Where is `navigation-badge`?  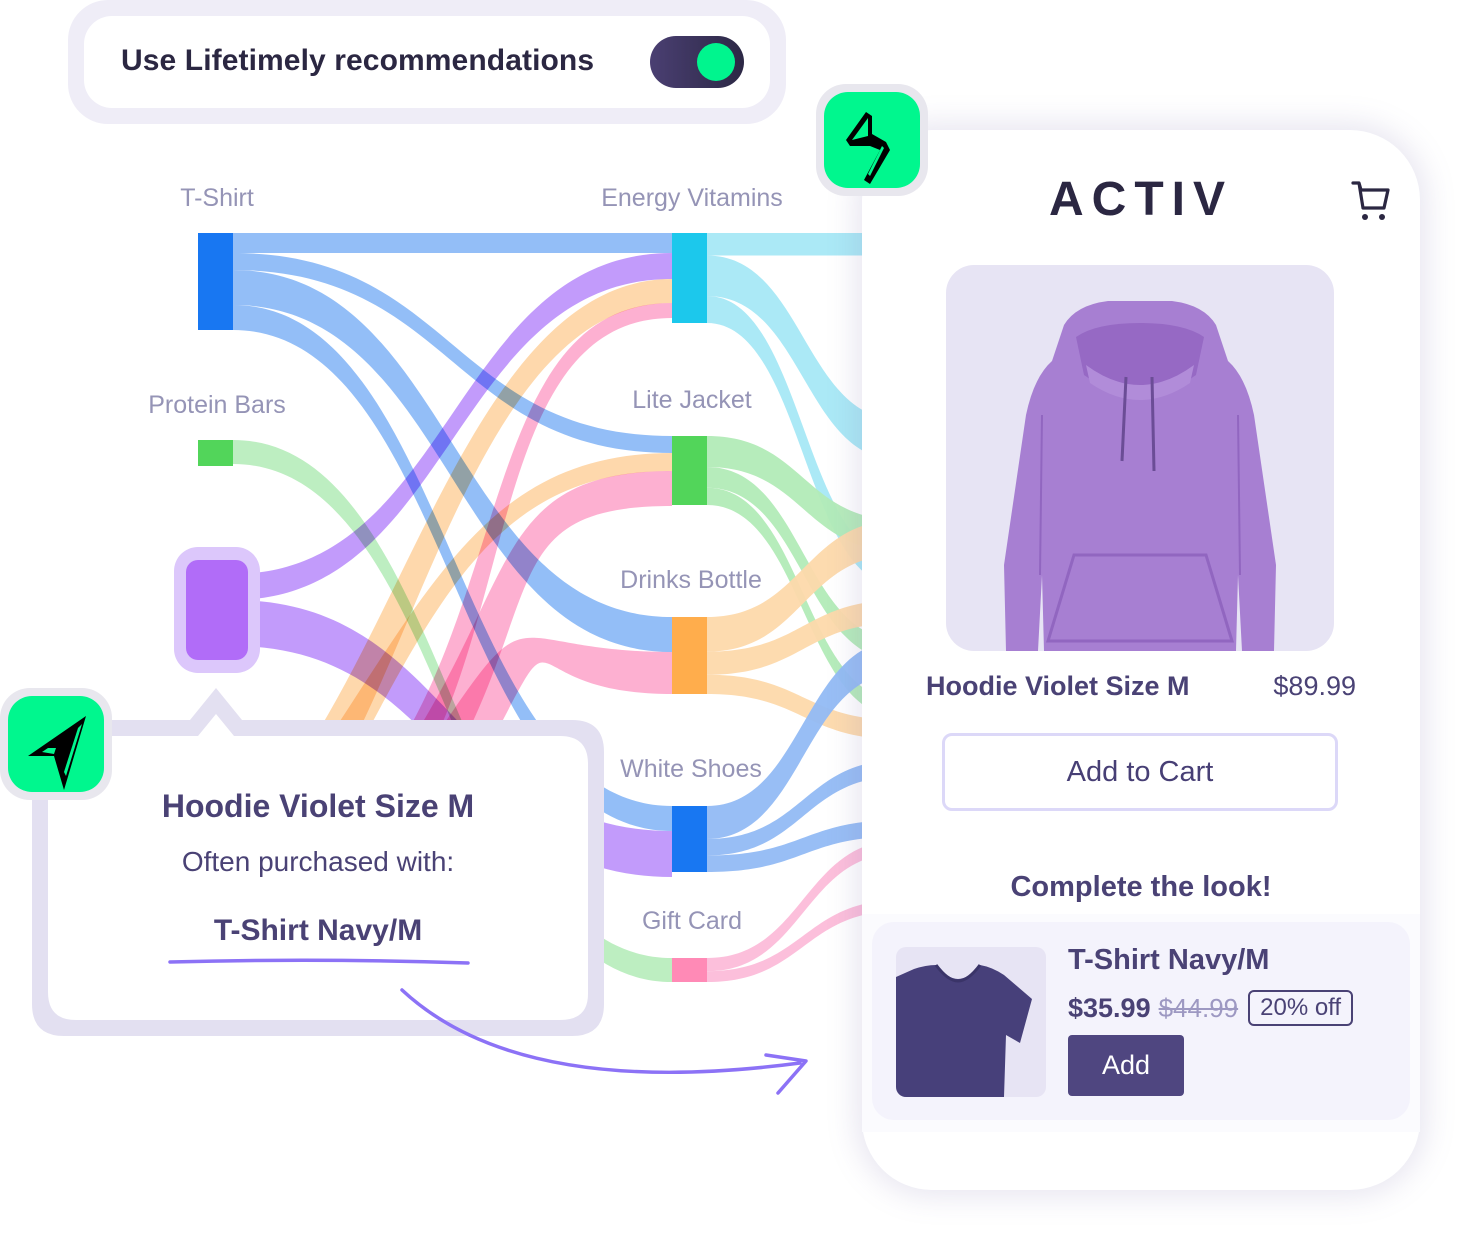
navigation-badge is located at coordinates (56, 744).